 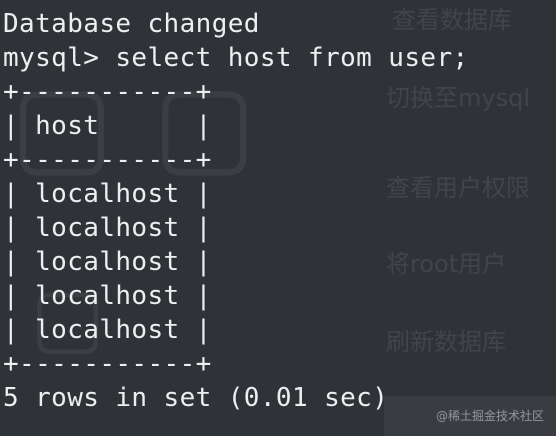 What do you see at coordinates (131, 24) in the screenshot?
I see `status-line: Database changed` at bounding box center [131, 24].